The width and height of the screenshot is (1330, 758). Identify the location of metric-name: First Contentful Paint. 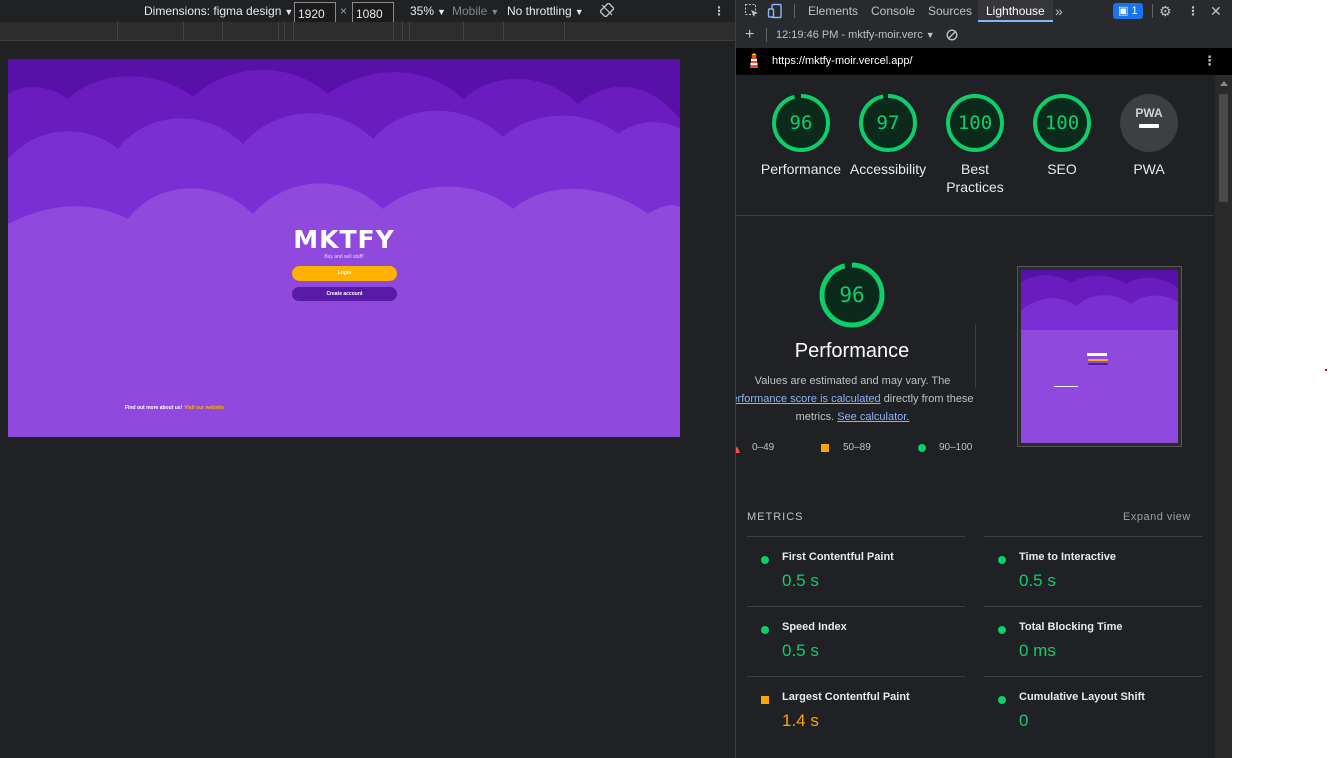
(838, 557).